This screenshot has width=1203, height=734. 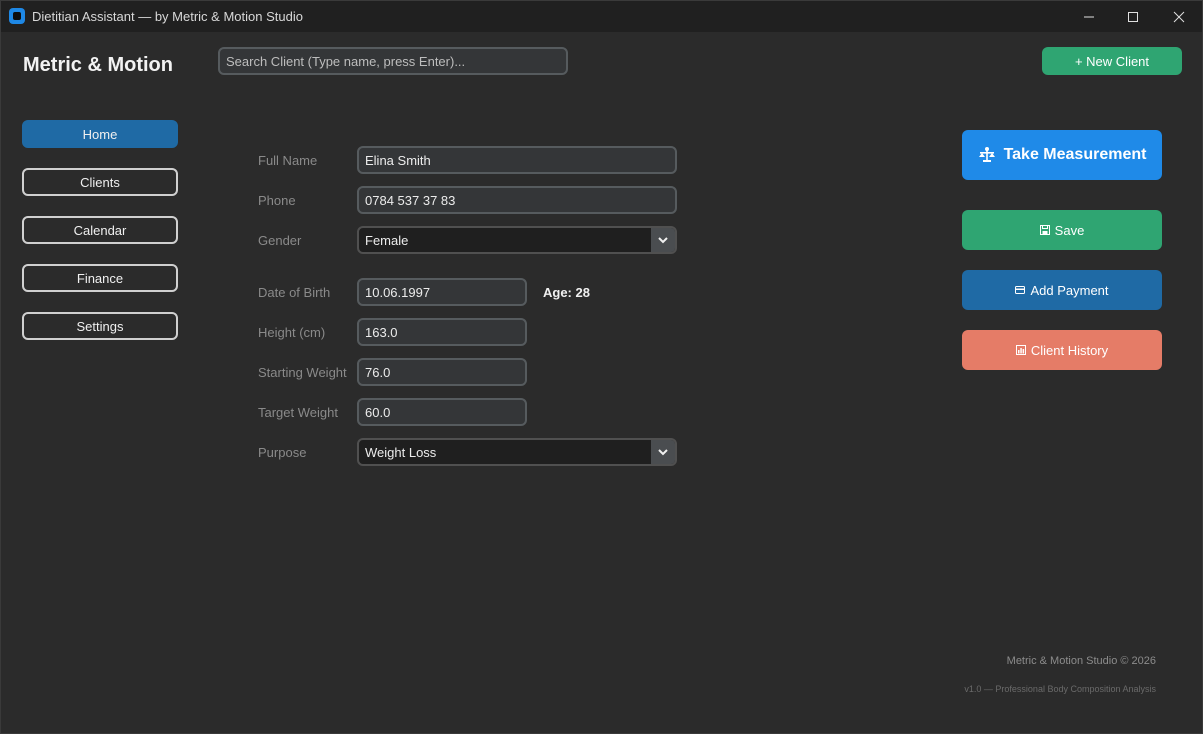 What do you see at coordinates (442, 412) in the screenshot?
I see `target-weight-field` at bounding box center [442, 412].